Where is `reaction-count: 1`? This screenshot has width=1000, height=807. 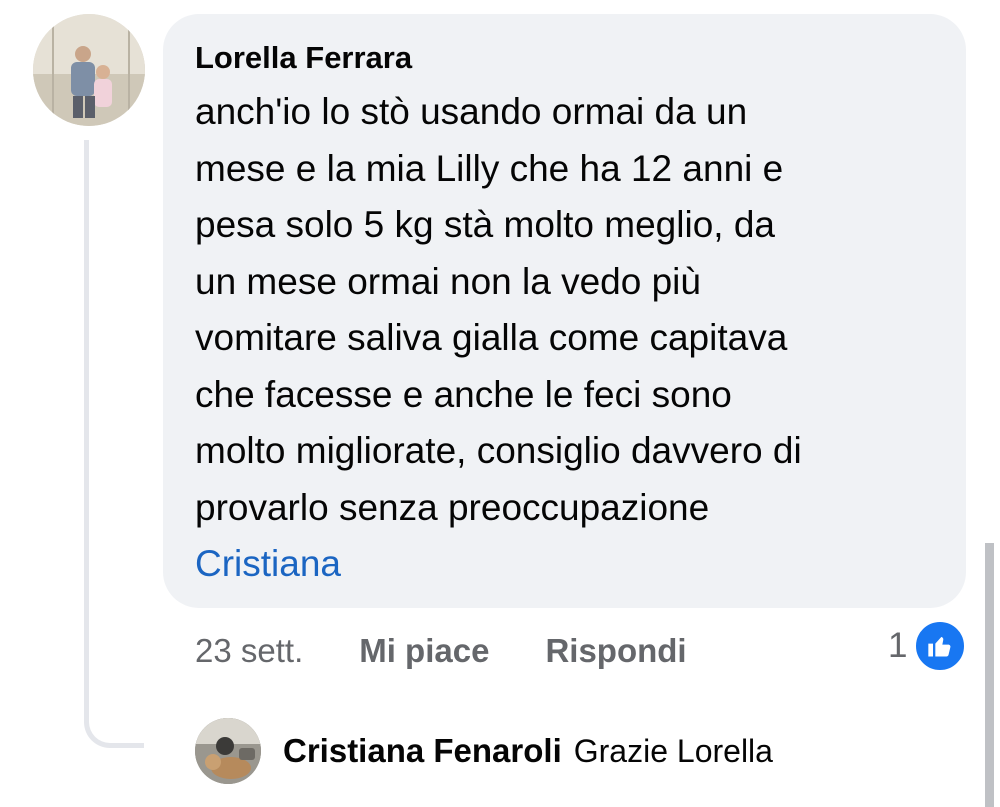 reaction-count: 1 is located at coordinates (898, 645).